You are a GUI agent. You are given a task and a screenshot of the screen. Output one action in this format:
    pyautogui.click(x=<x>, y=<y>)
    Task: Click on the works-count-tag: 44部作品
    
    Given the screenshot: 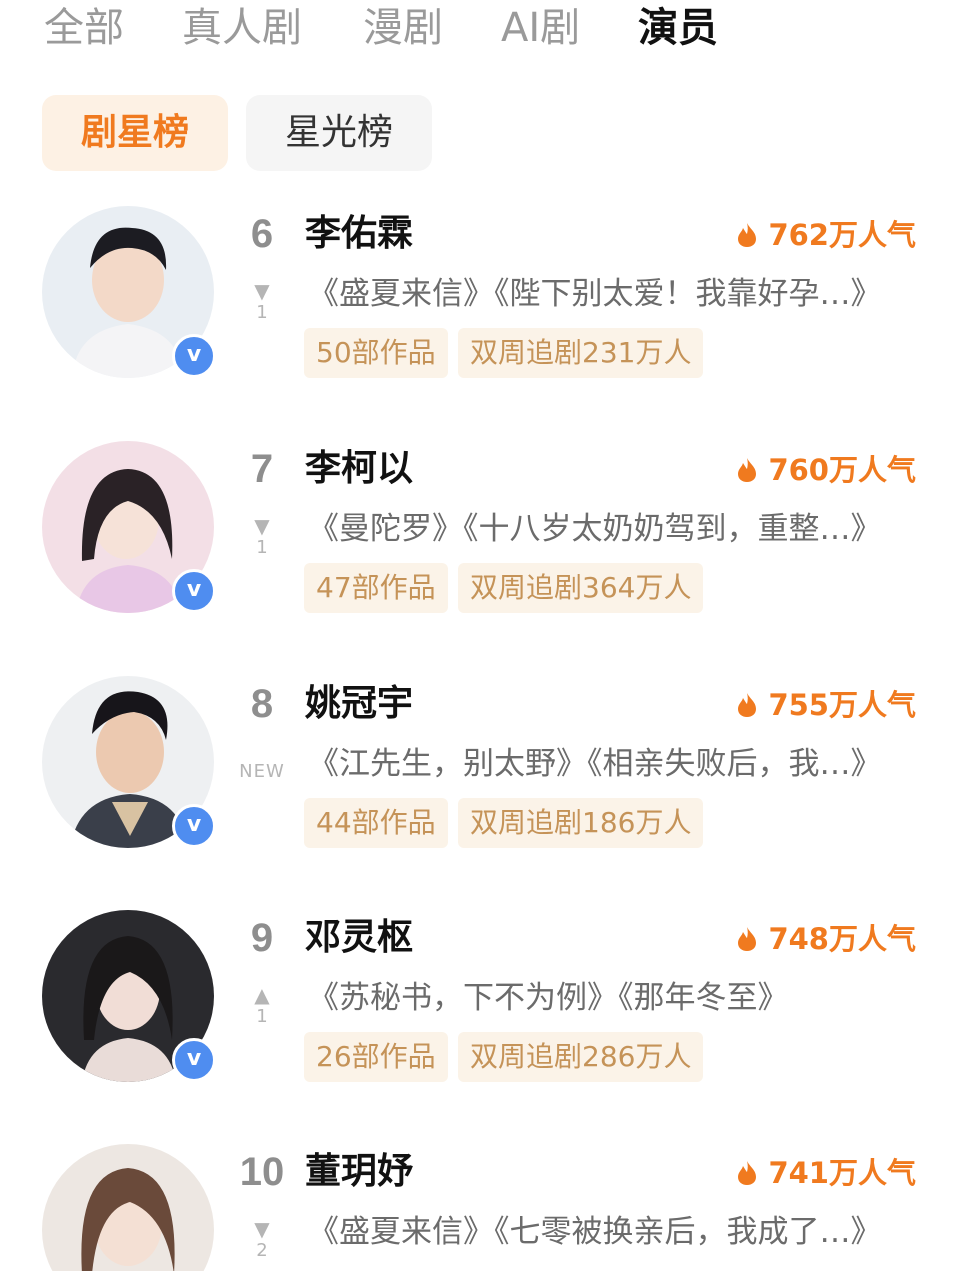 What is the action you would take?
    pyautogui.click(x=376, y=823)
    